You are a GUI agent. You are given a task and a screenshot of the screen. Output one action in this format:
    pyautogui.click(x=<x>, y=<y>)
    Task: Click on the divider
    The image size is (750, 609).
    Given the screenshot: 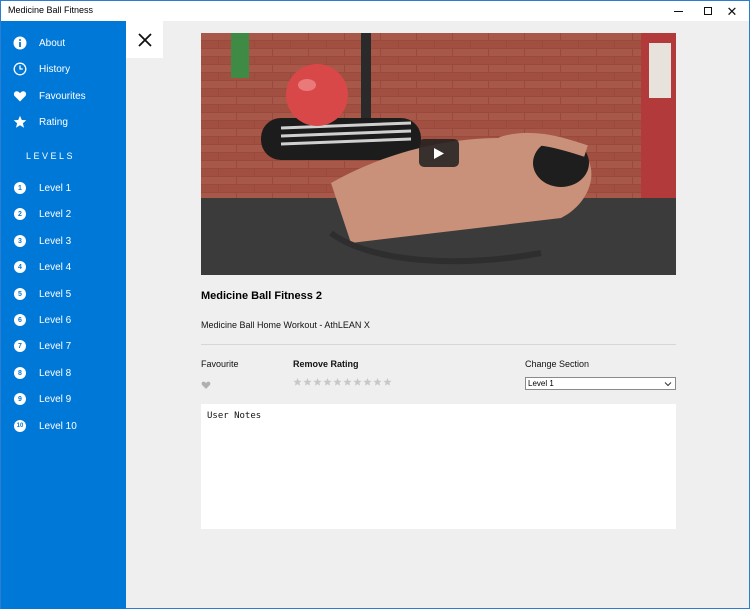 What is the action you would take?
    pyautogui.click(x=438, y=344)
    